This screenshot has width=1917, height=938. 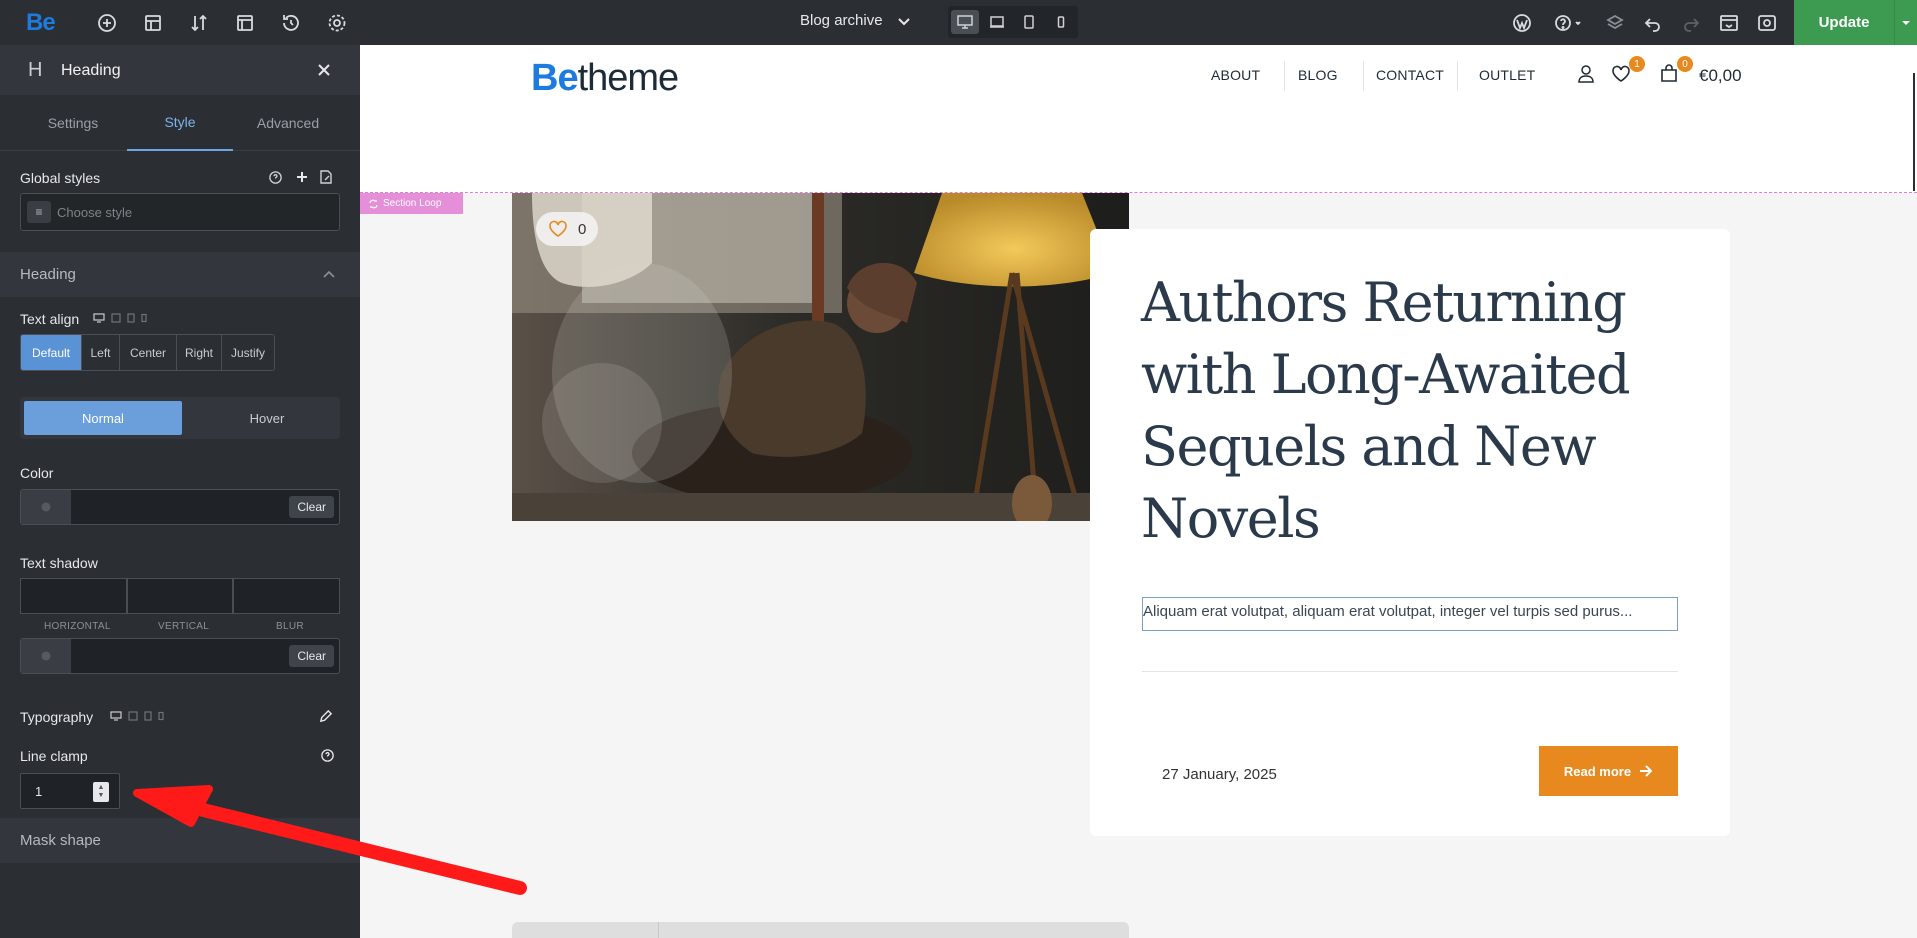 I want to click on read-more-label: Read more, so click(x=1597, y=771).